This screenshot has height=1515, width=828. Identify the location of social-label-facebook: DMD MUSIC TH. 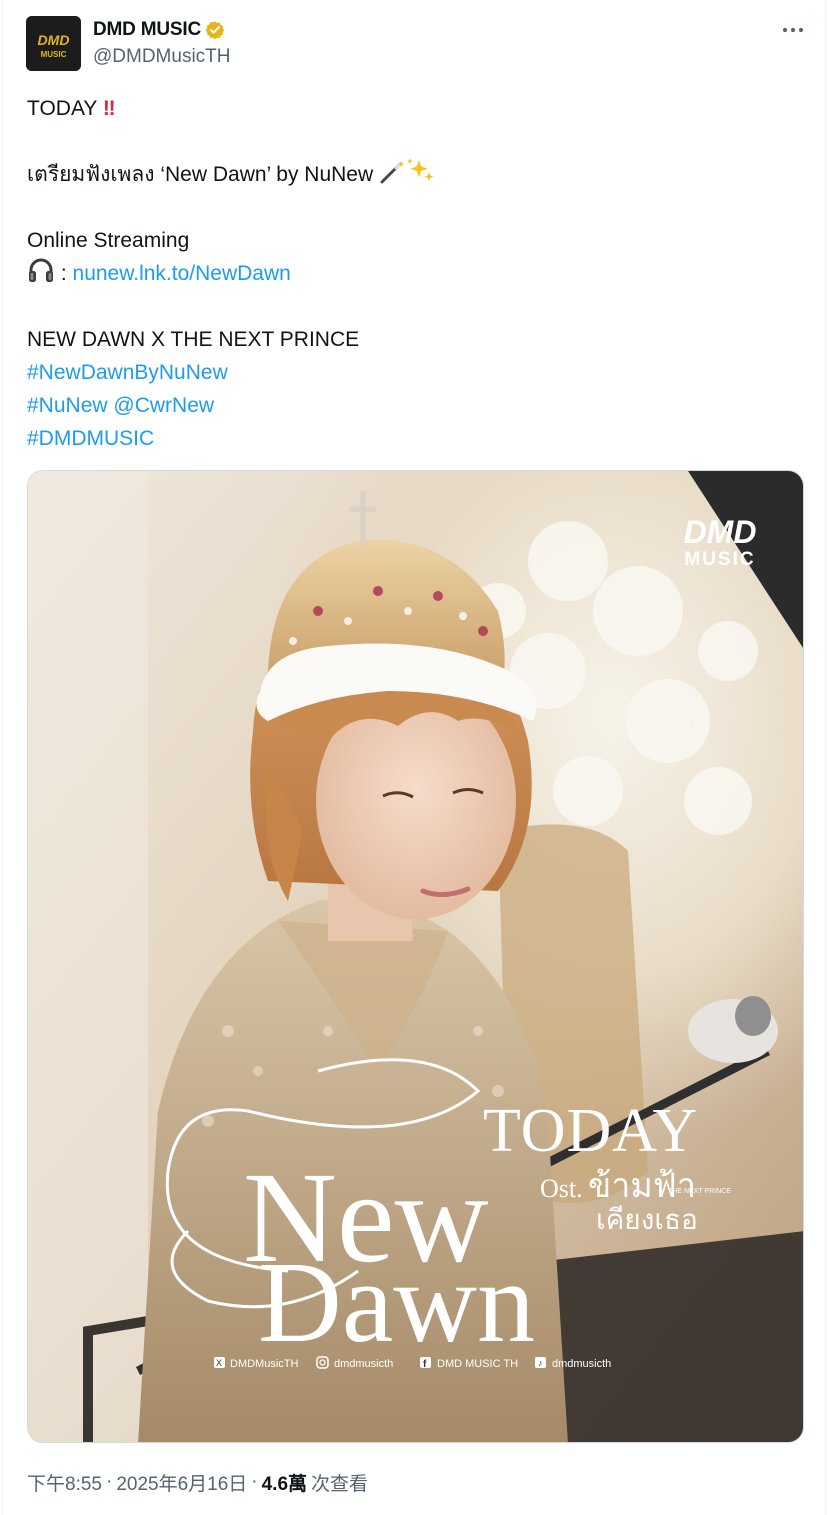
(477, 1364).